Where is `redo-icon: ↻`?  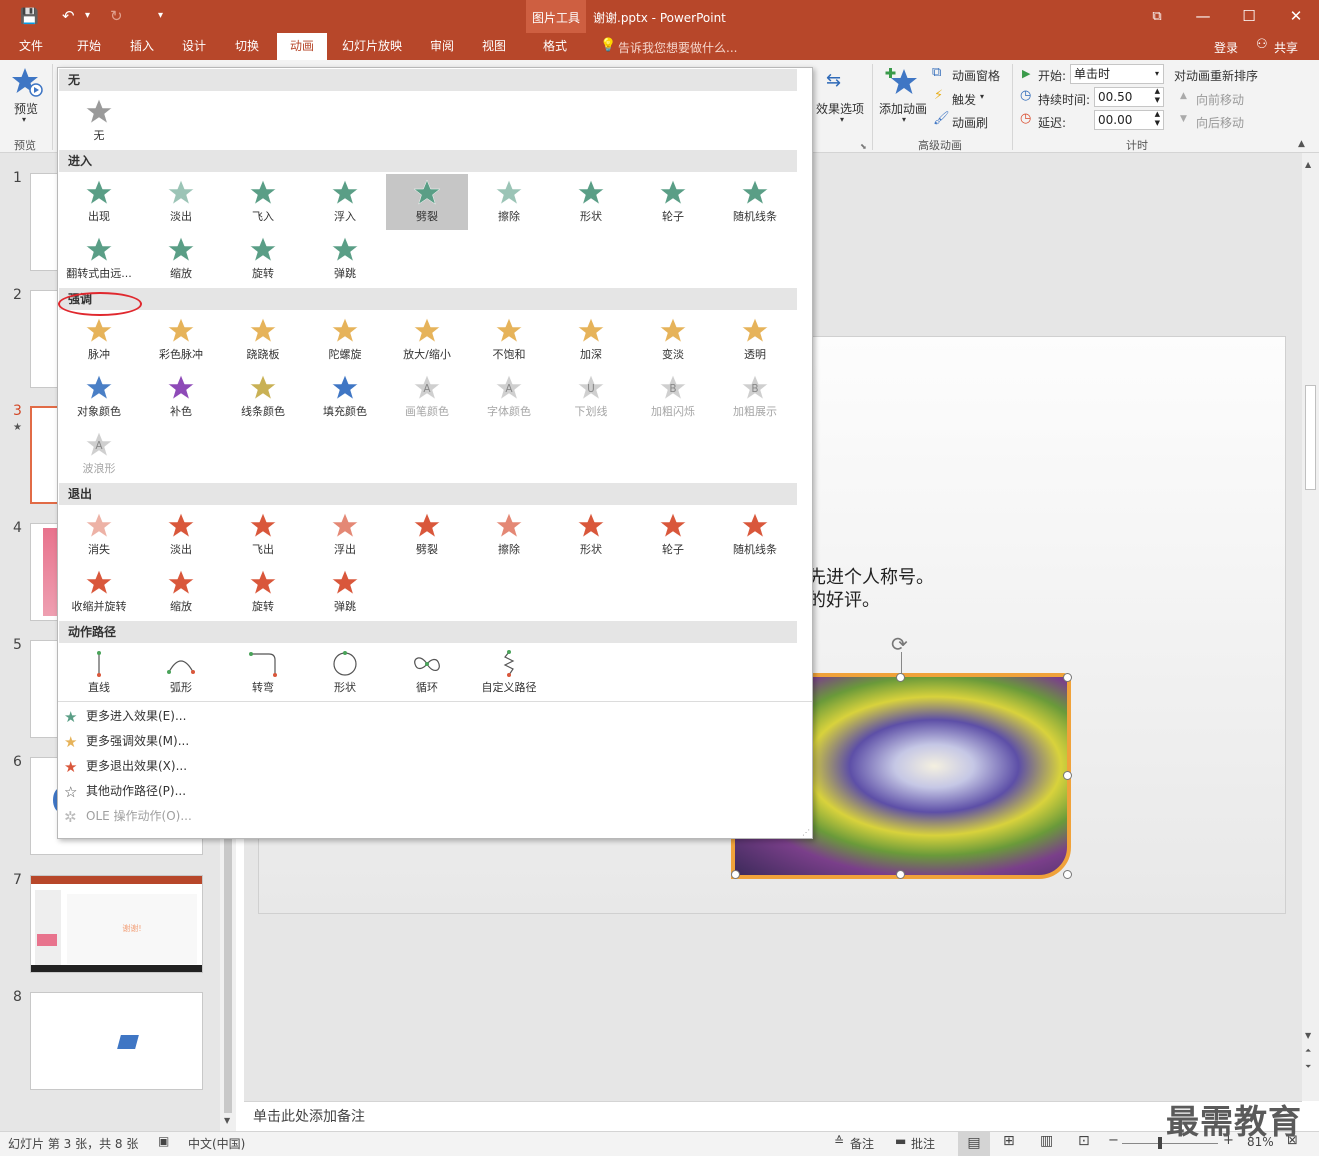 redo-icon: ↻ is located at coordinates (116, 16).